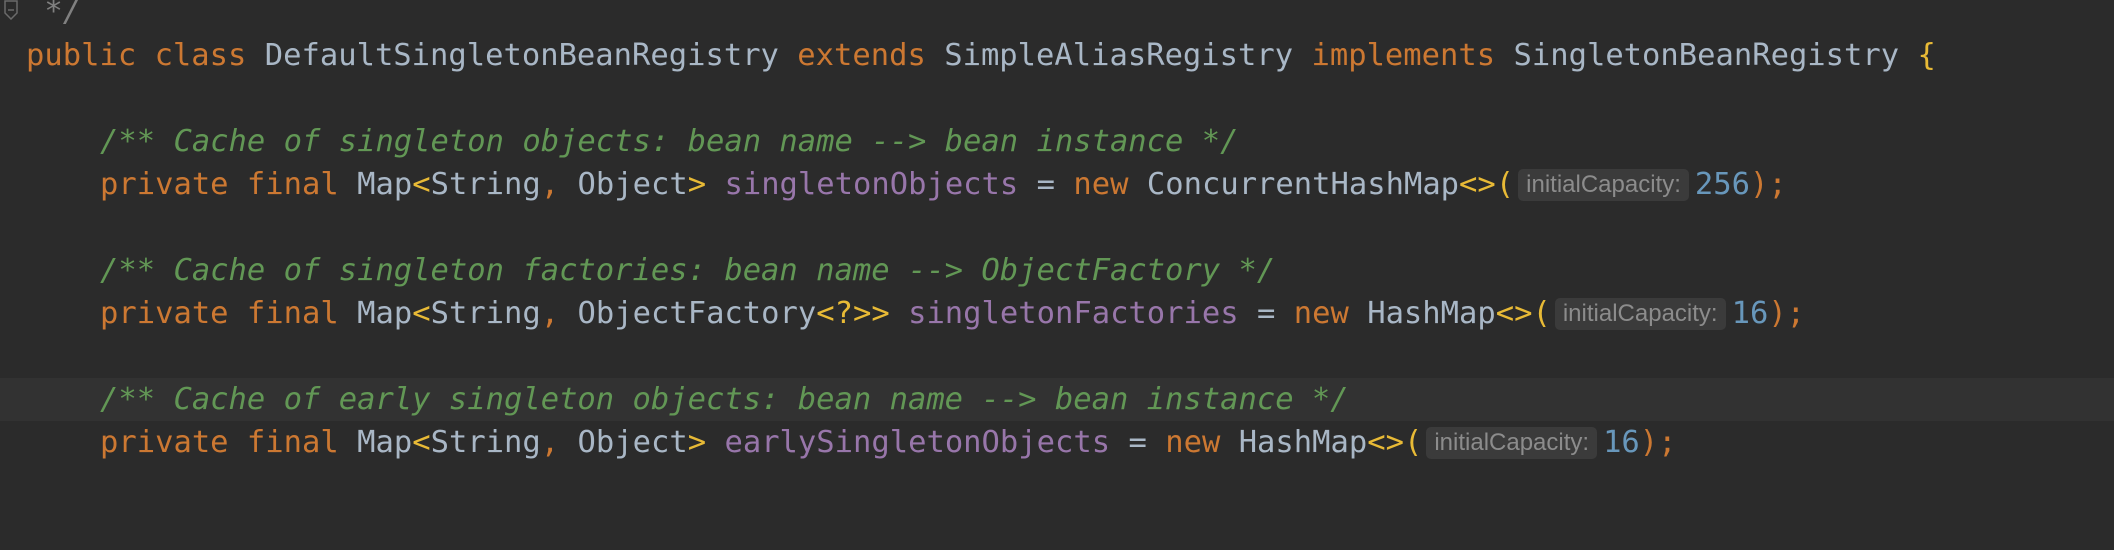  What do you see at coordinates (81, 55) in the screenshot?
I see `keyword-public: public` at bounding box center [81, 55].